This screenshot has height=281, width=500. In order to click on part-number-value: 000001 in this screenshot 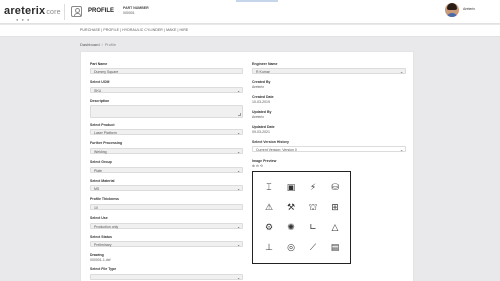, I will do `click(129, 13)`.